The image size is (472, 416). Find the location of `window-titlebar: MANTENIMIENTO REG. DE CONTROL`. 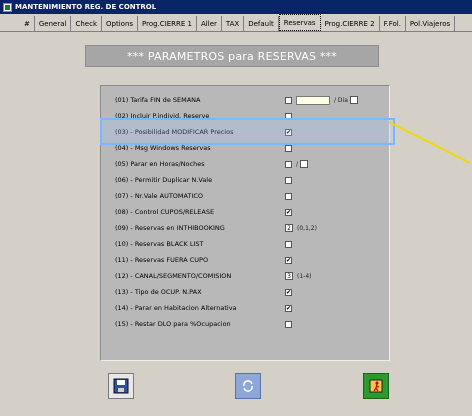

window-titlebar: MANTENIMIENTO REG. DE CONTROL is located at coordinates (236, 7).